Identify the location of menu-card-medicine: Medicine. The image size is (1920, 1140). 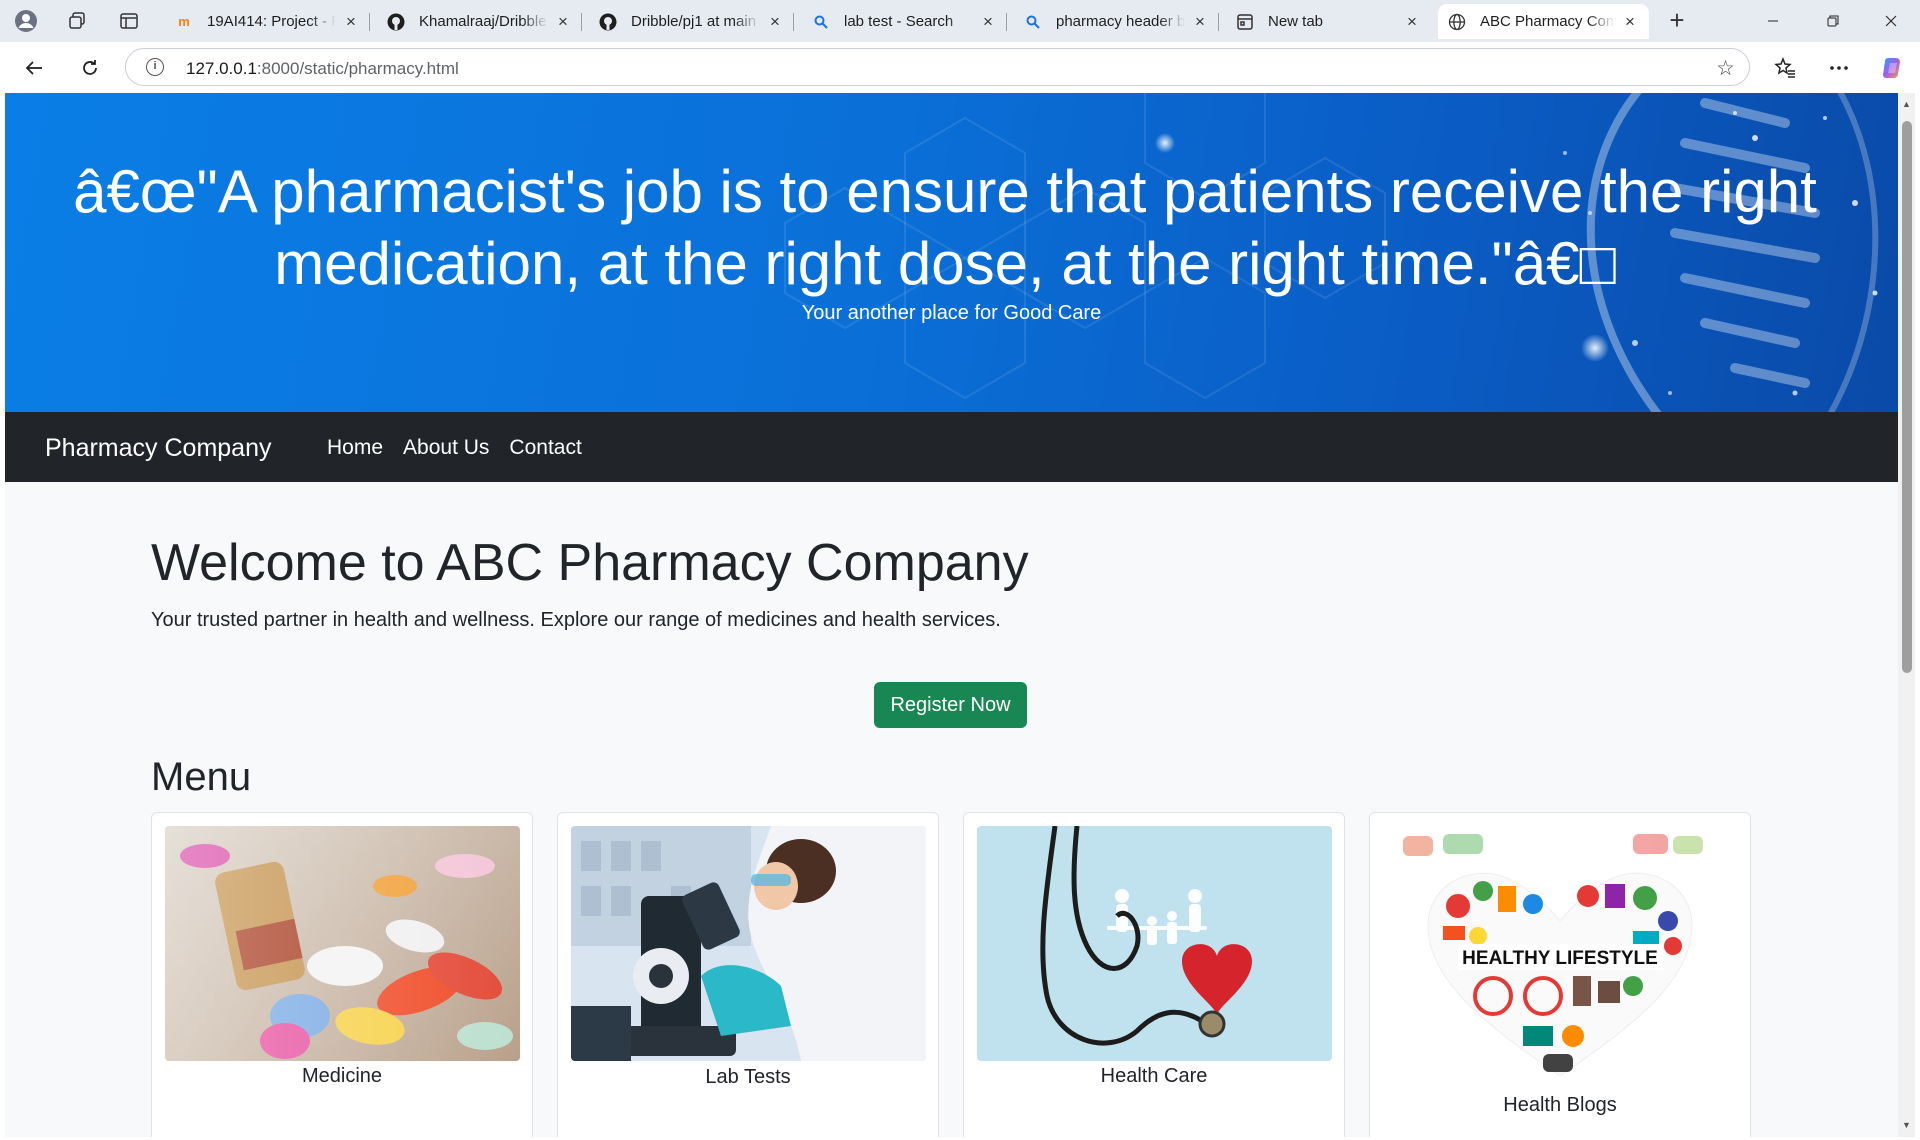
(342, 974).